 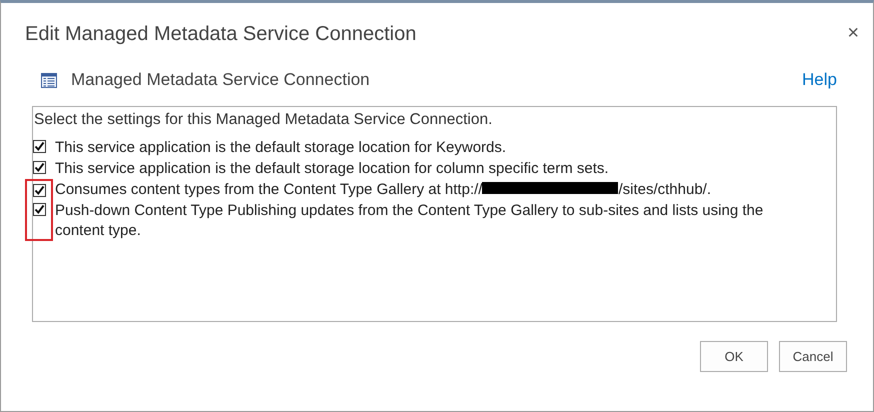 What do you see at coordinates (281, 148) in the screenshot?
I see `option-label: This service application is the default storage location for Keywords.` at bounding box center [281, 148].